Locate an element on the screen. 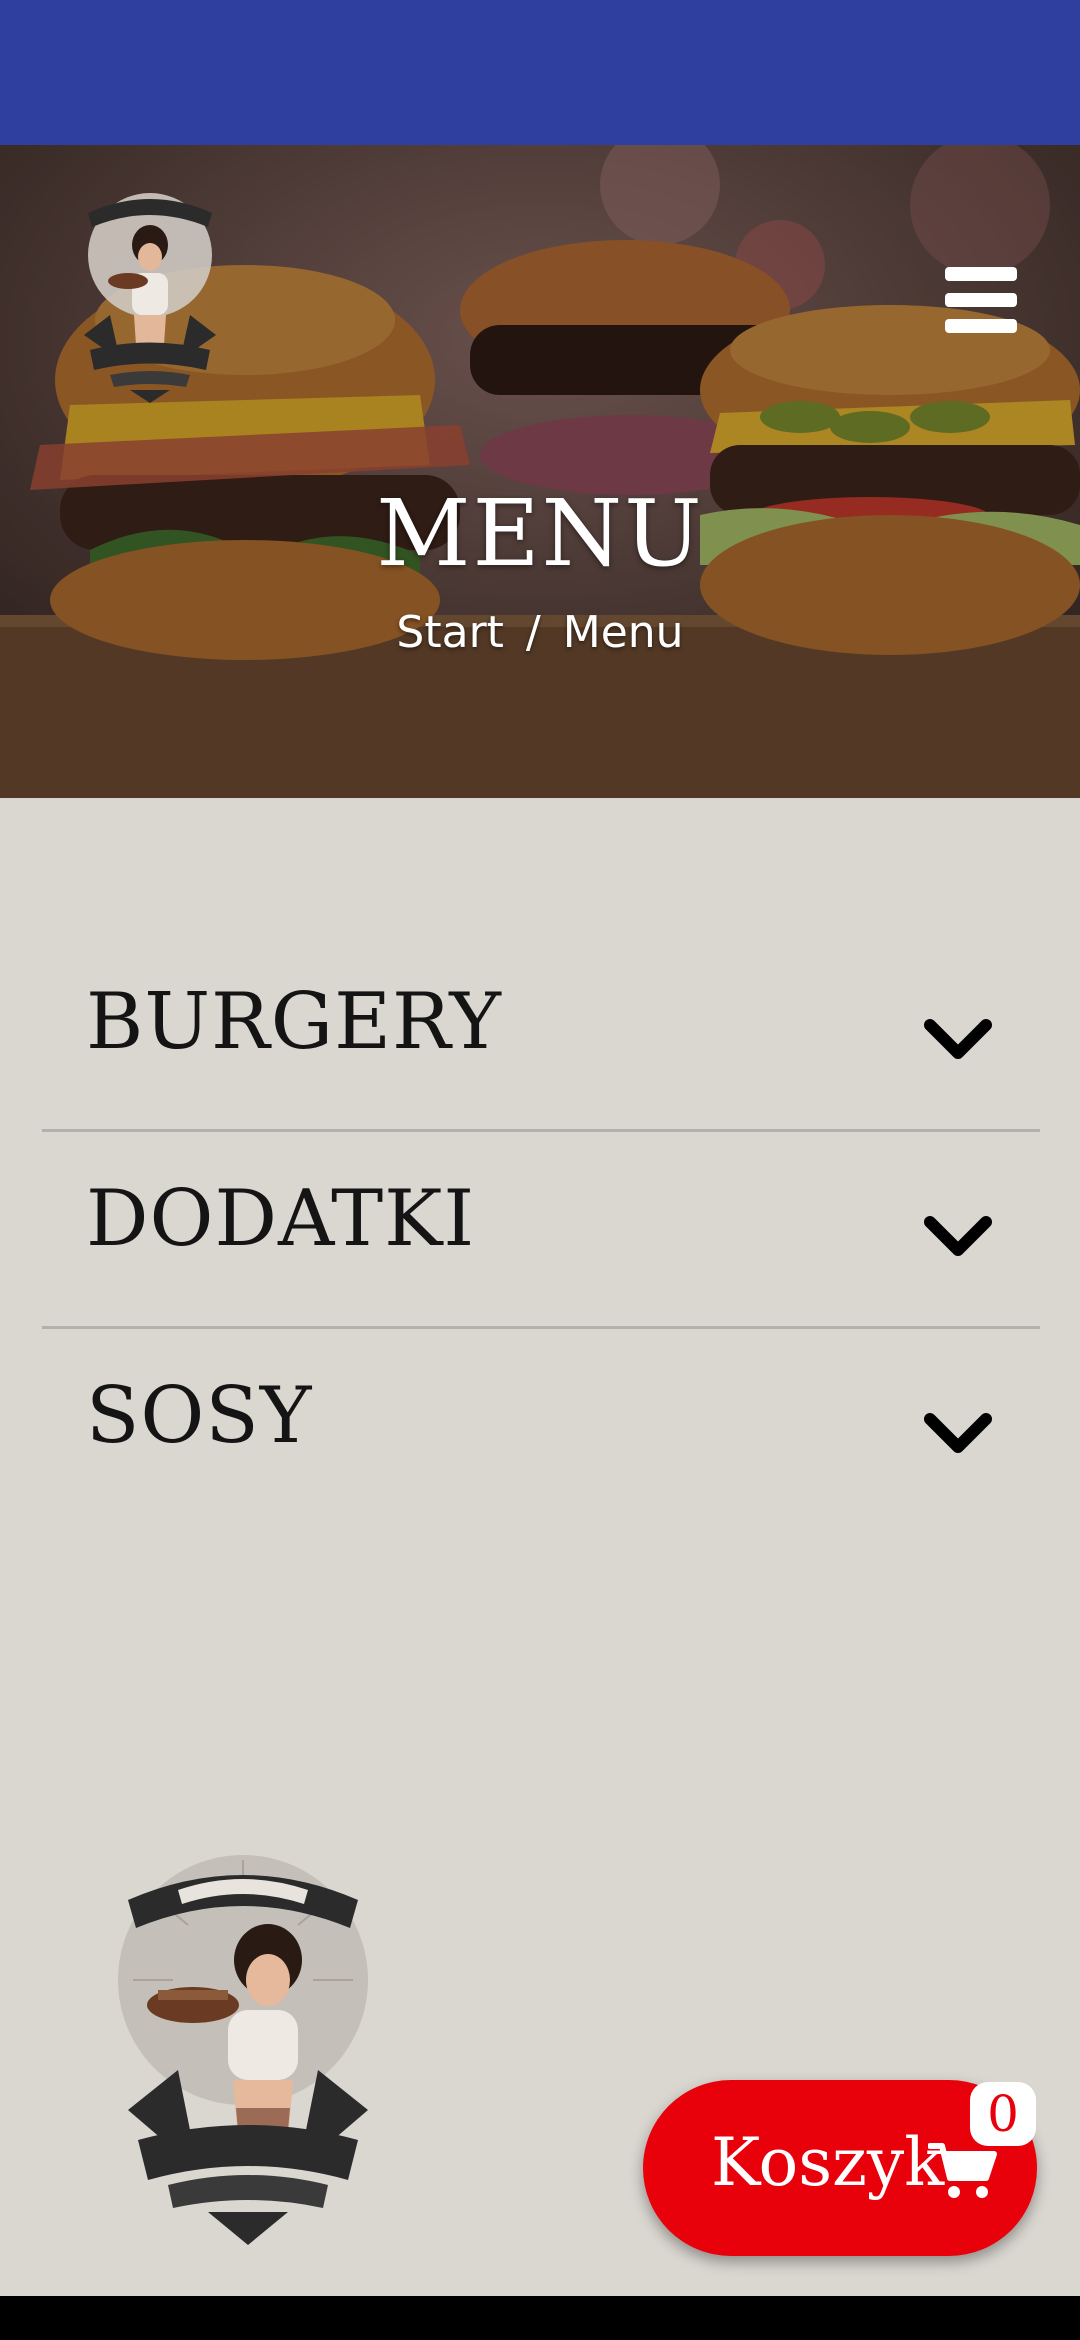  category-burgery: BURGERY is located at coordinates (541, 1033).